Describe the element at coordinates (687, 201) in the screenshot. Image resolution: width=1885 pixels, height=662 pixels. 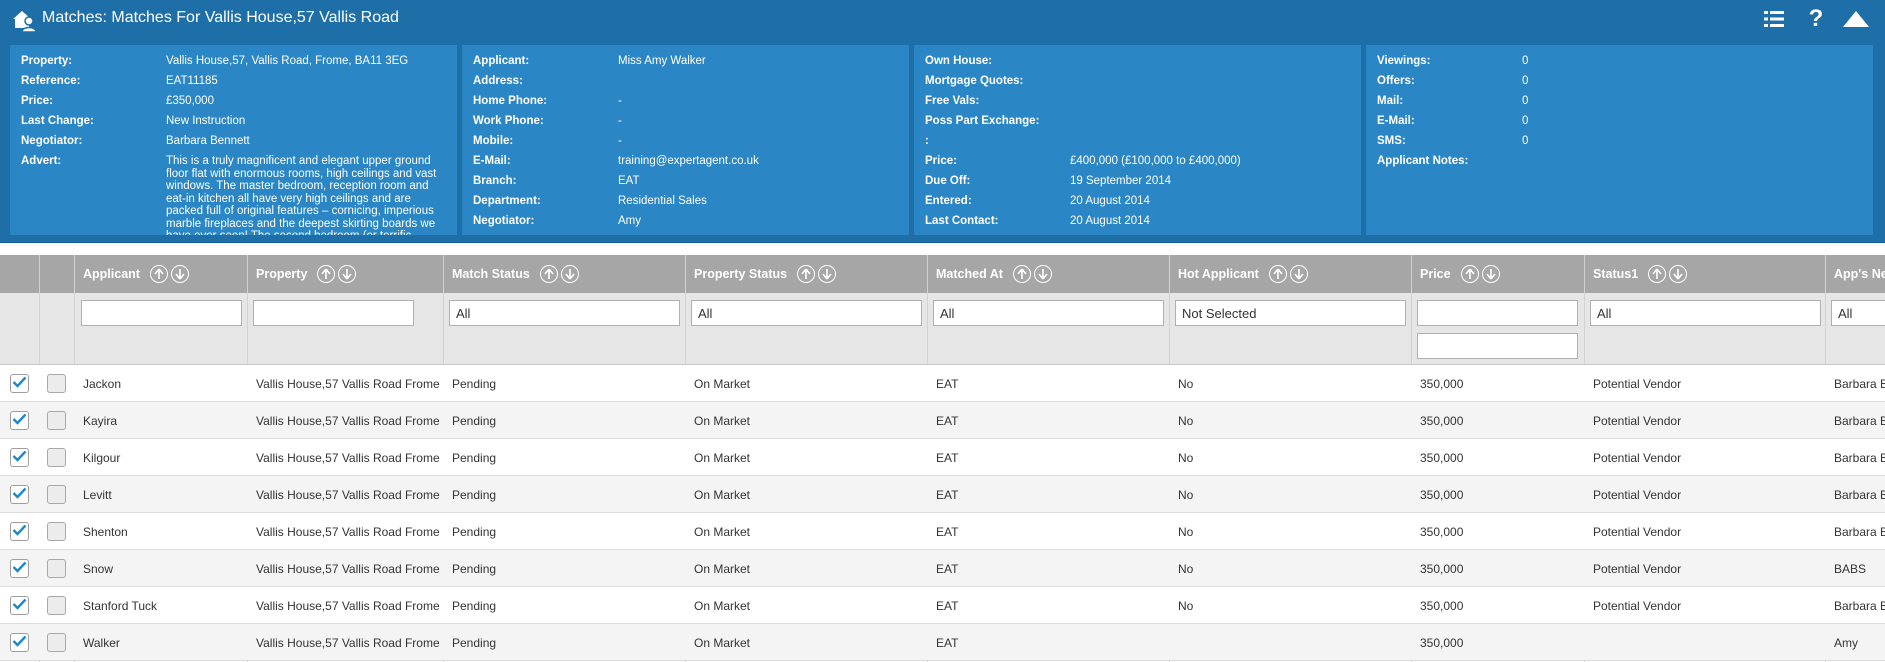
I see `applicant-field-row: Department: Residential Sales` at that location.